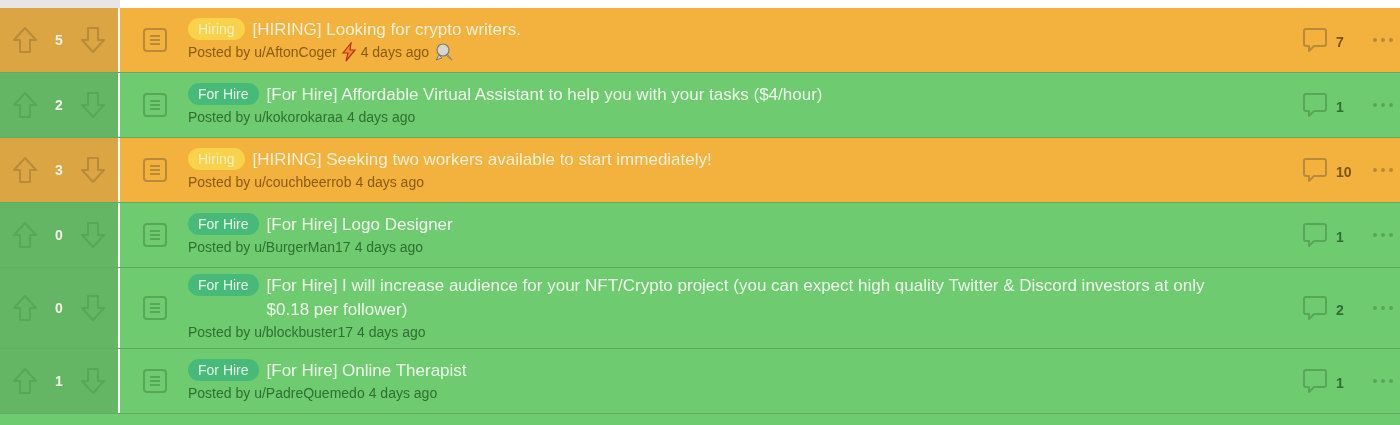 This screenshot has width=1400, height=425. Describe the element at coordinates (752, 225) in the screenshot. I see `post-title: [For Hire] Logo Designer` at that location.